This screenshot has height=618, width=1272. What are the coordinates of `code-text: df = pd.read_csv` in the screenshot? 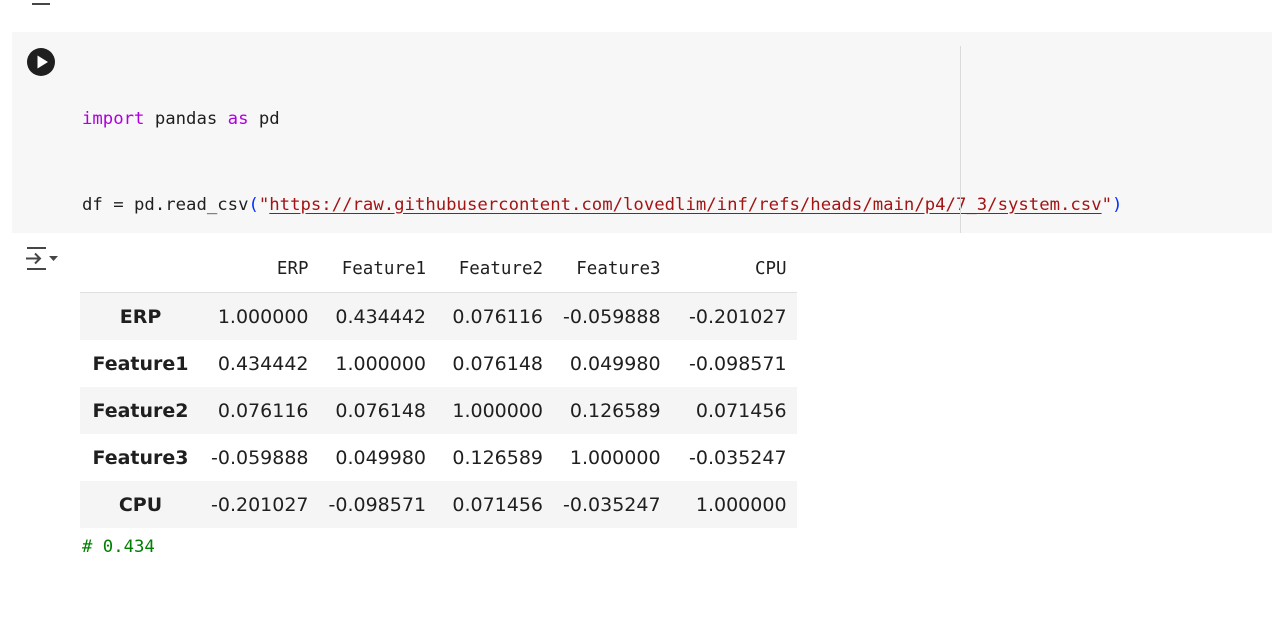 It's located at (165, 204).